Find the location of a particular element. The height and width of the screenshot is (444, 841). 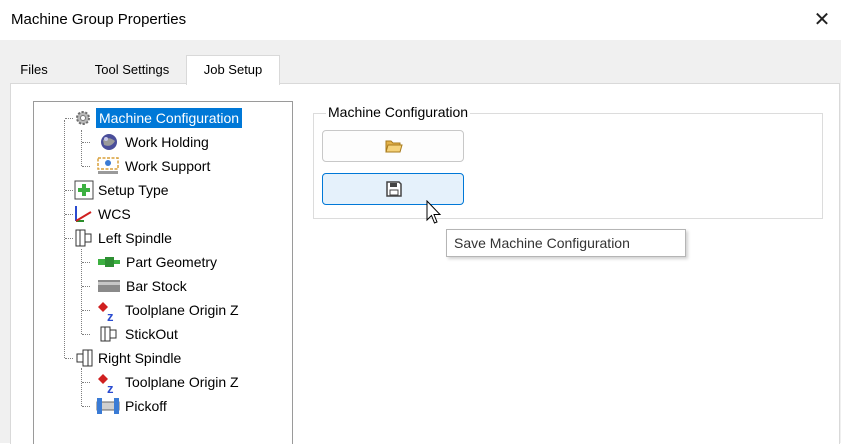

work-support-icon is located at coordinates (107, 166).